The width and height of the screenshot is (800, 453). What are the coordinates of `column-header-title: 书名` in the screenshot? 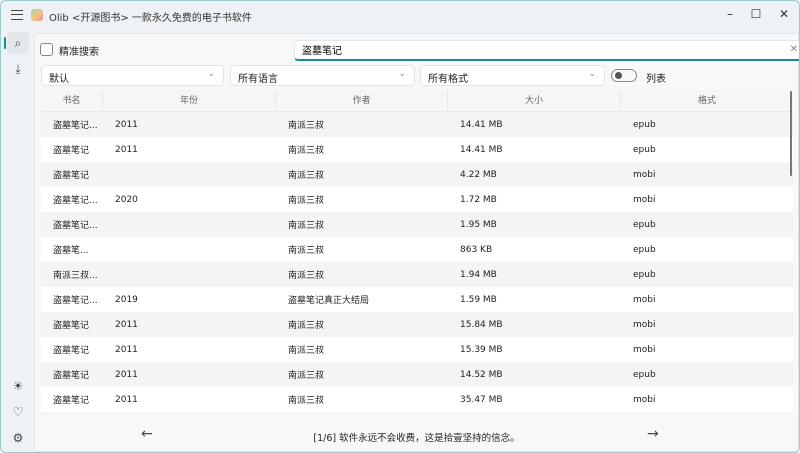 It's located at (72, 100).